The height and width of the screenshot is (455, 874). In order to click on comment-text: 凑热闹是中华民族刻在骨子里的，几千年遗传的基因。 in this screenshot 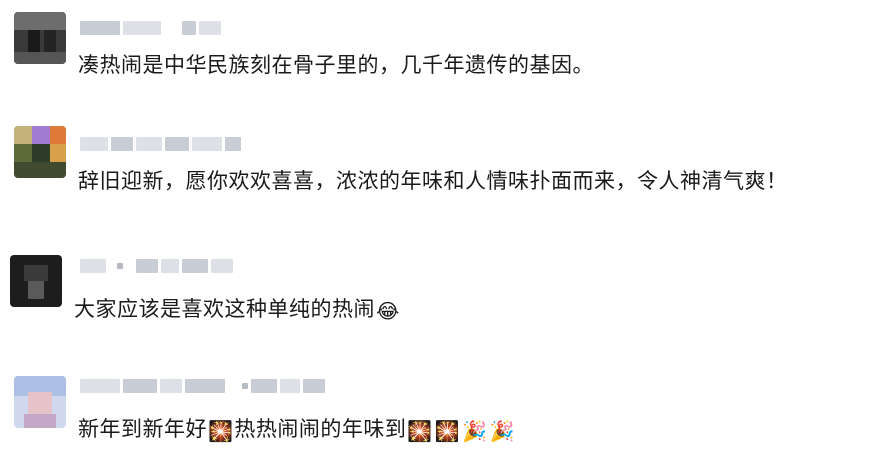, I will do `click(336, 65)`.